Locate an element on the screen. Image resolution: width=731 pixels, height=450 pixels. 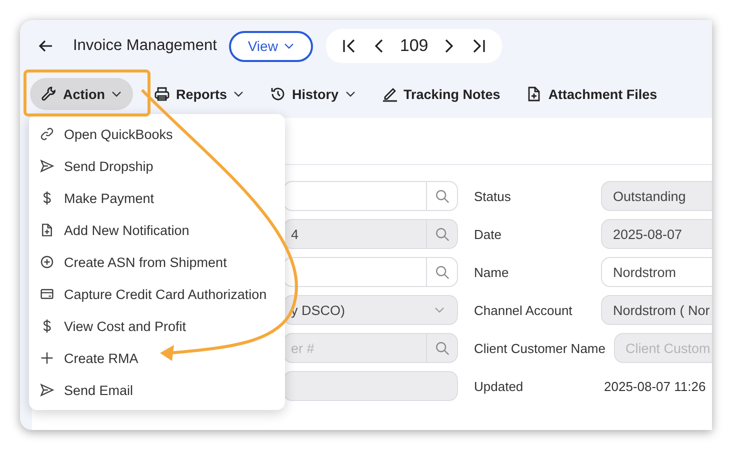
toolbar-button: Attachment Files is located at coordinates (591, 94).